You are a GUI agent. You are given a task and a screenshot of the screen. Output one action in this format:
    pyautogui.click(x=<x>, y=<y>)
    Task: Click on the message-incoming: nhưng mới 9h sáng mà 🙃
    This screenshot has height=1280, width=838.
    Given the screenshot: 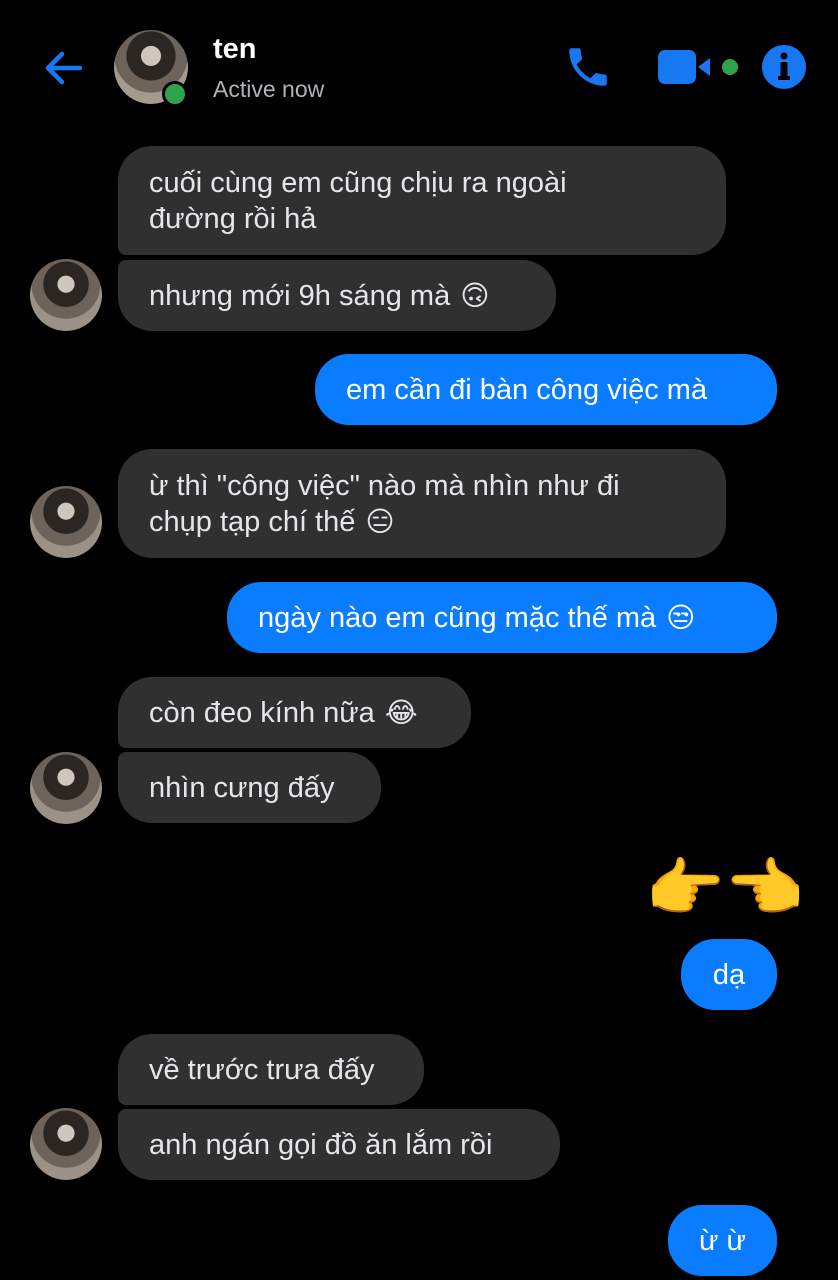 What is the action you would take?
    pyautogui.click(x=337, y=295)
    